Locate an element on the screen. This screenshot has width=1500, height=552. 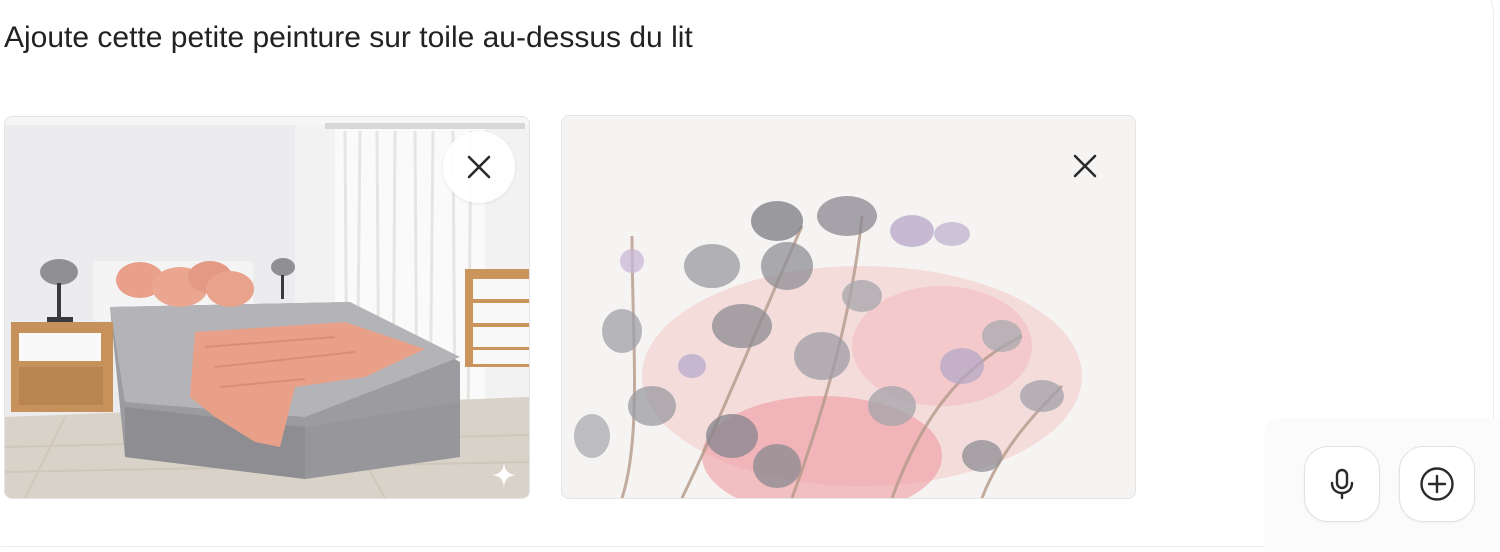
microphone-button is located at coordinates (1342, 484).